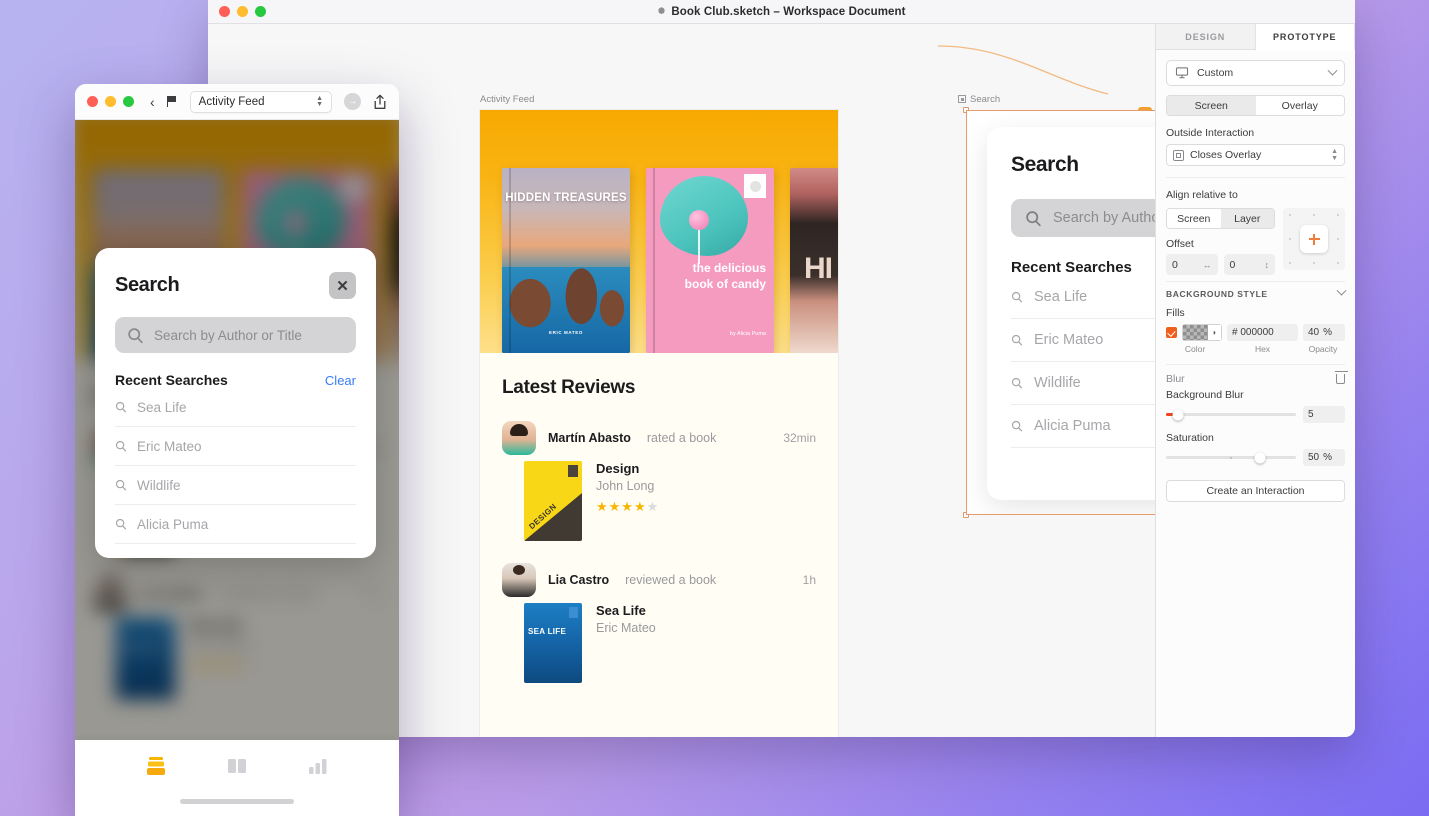  What do you see at coordinates (169, 446) in the screenshot?
I see `recent-search-label: Eric Mateo` at bounding box center [169, 446].